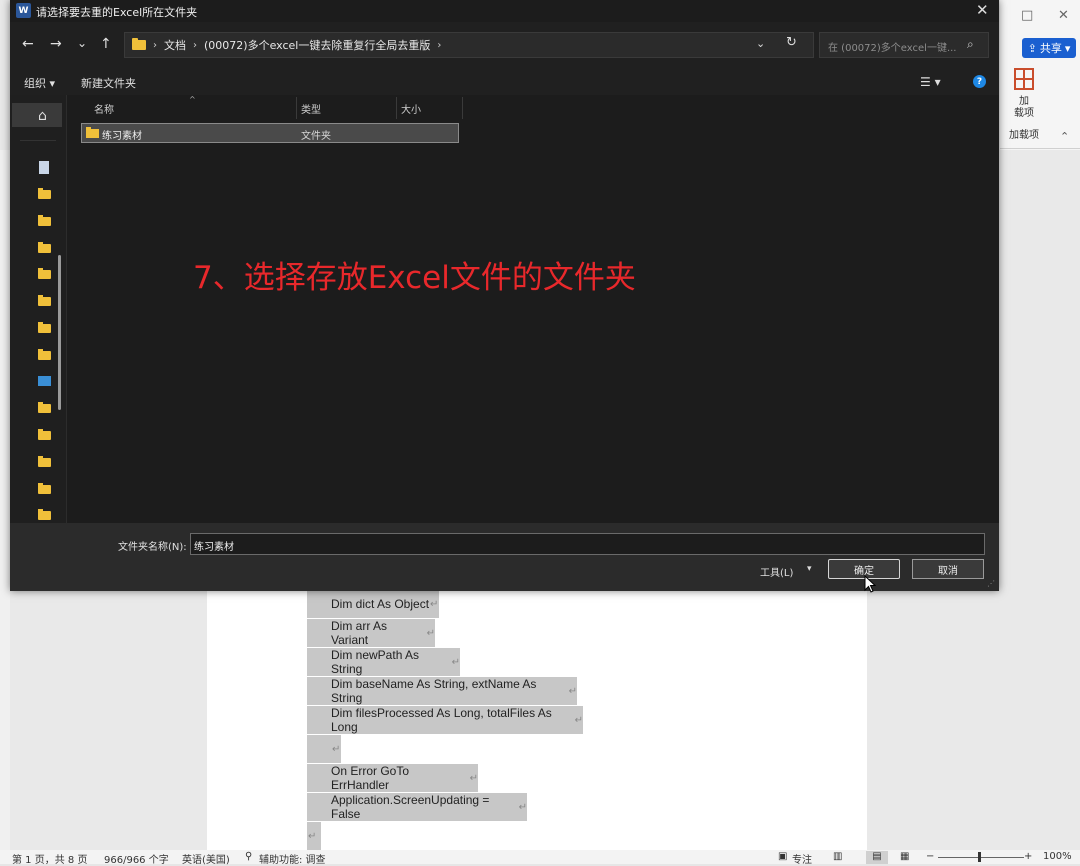 The height and width of the screenshot is (866, 1080). Describe the element at coordinates (979, 81) in the screenshot. I see `help-icon: ?` at that location.